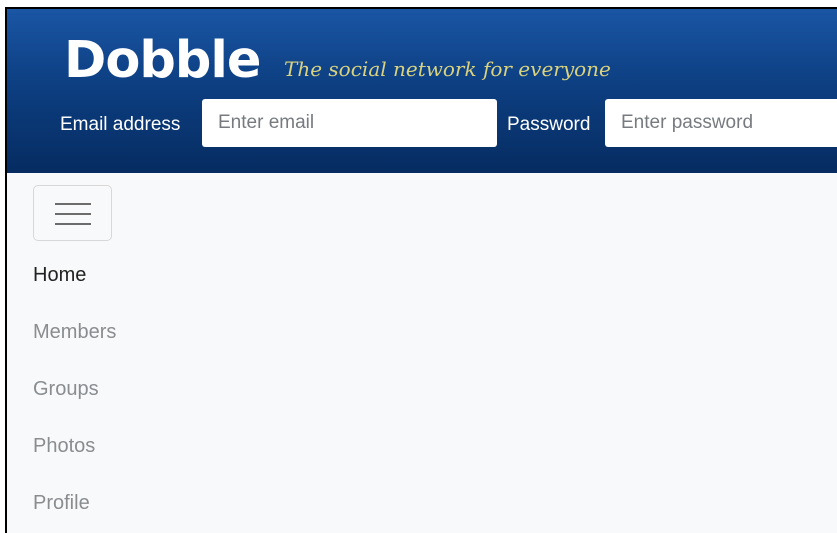 The width and height of the screenshot is (837, 533). What do you see at coordinates (61, 503) in the screenshot?
I see `nav-item-profile: Profile` at bounding box center [61, 503].